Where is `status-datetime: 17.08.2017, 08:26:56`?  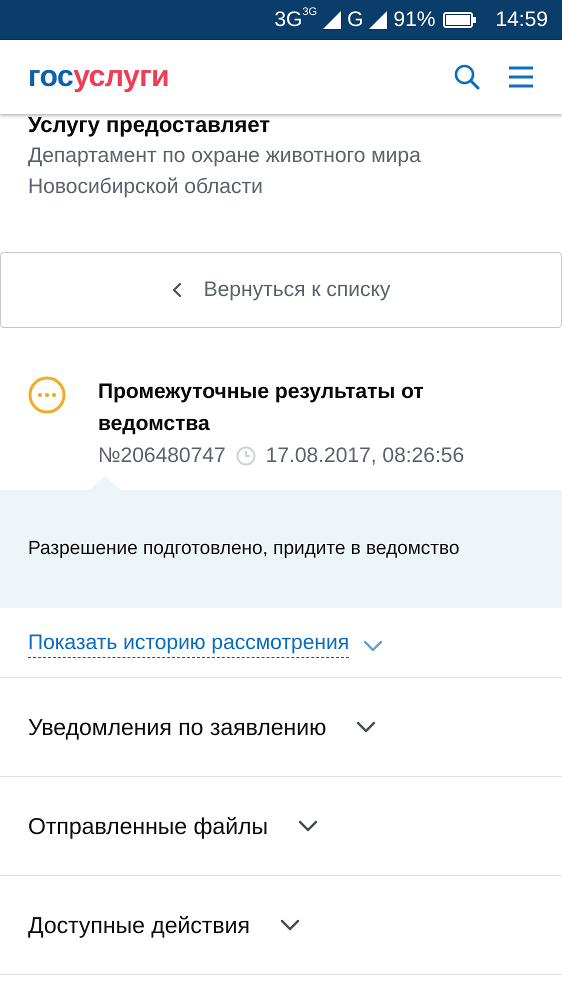 status-datetime: 17.08.2017, 08:26:56 is located at coordinates (365, 456).